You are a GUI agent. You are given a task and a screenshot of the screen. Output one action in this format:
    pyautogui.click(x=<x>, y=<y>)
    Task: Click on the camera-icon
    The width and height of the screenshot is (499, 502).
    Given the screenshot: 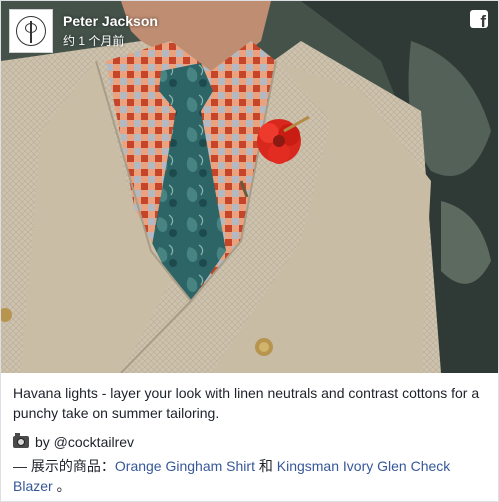 What is the action you would take?
    pyautogui.click(x=21, y=440)
    